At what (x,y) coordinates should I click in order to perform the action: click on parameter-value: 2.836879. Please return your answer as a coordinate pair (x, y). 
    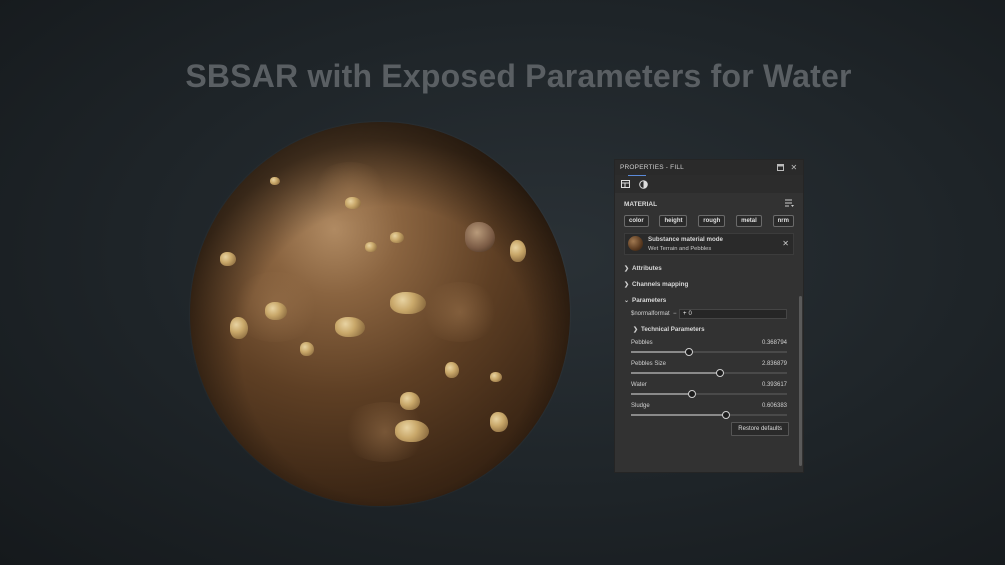
    Looking at the image, I should click on (774, 364).